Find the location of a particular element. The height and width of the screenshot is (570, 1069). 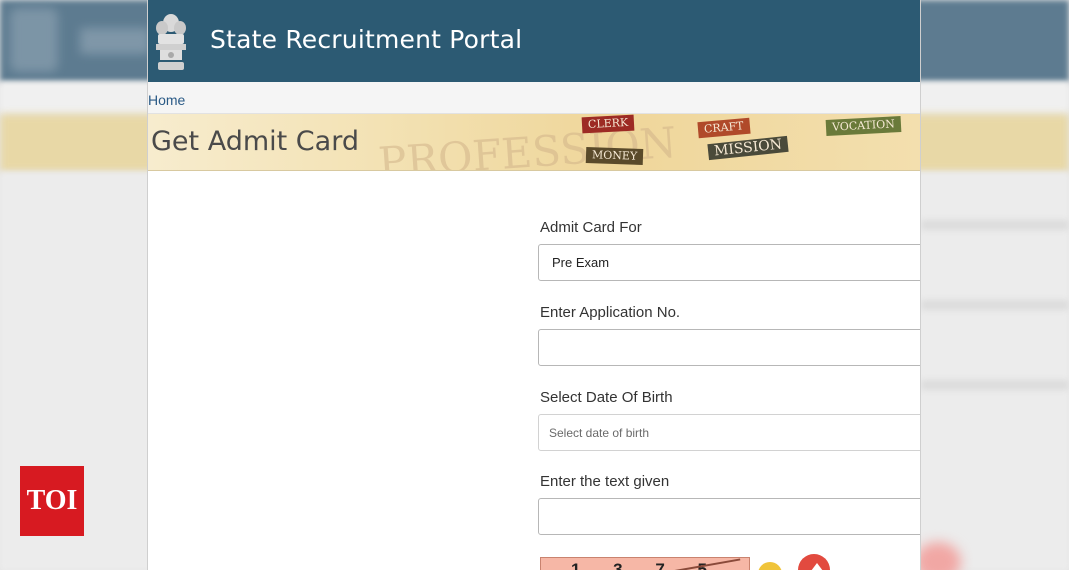

date-of-birth-input is located at coordinates (729, 432).